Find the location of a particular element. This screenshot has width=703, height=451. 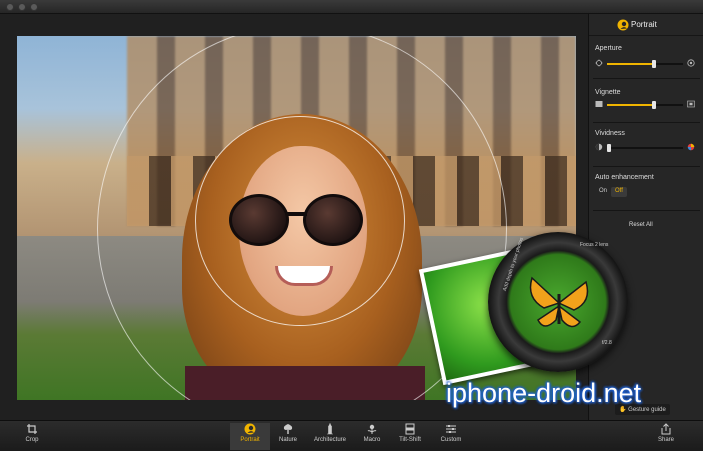

close-window-button is located at coordinates (10, 7).